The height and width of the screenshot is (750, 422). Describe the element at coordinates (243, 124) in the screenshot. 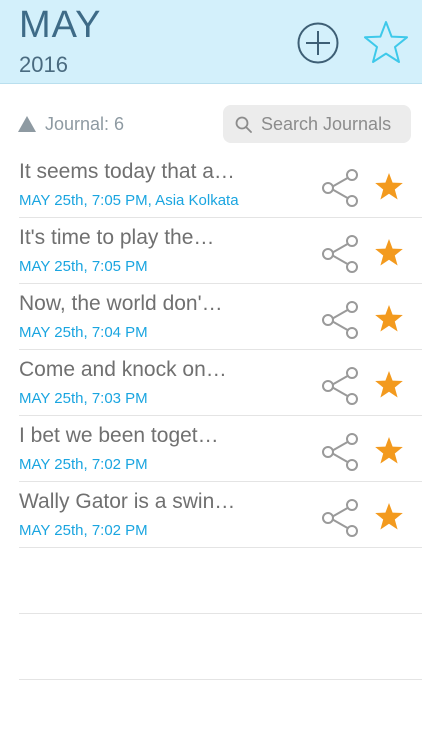

I see `magnifier-icon` at that location.